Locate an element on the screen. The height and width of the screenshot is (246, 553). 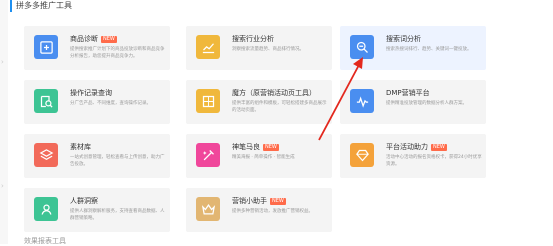
tool-card: 搜索行业分析洞察搜索流量趋势、商品排行情况。 is located at coordinates (259, 48).